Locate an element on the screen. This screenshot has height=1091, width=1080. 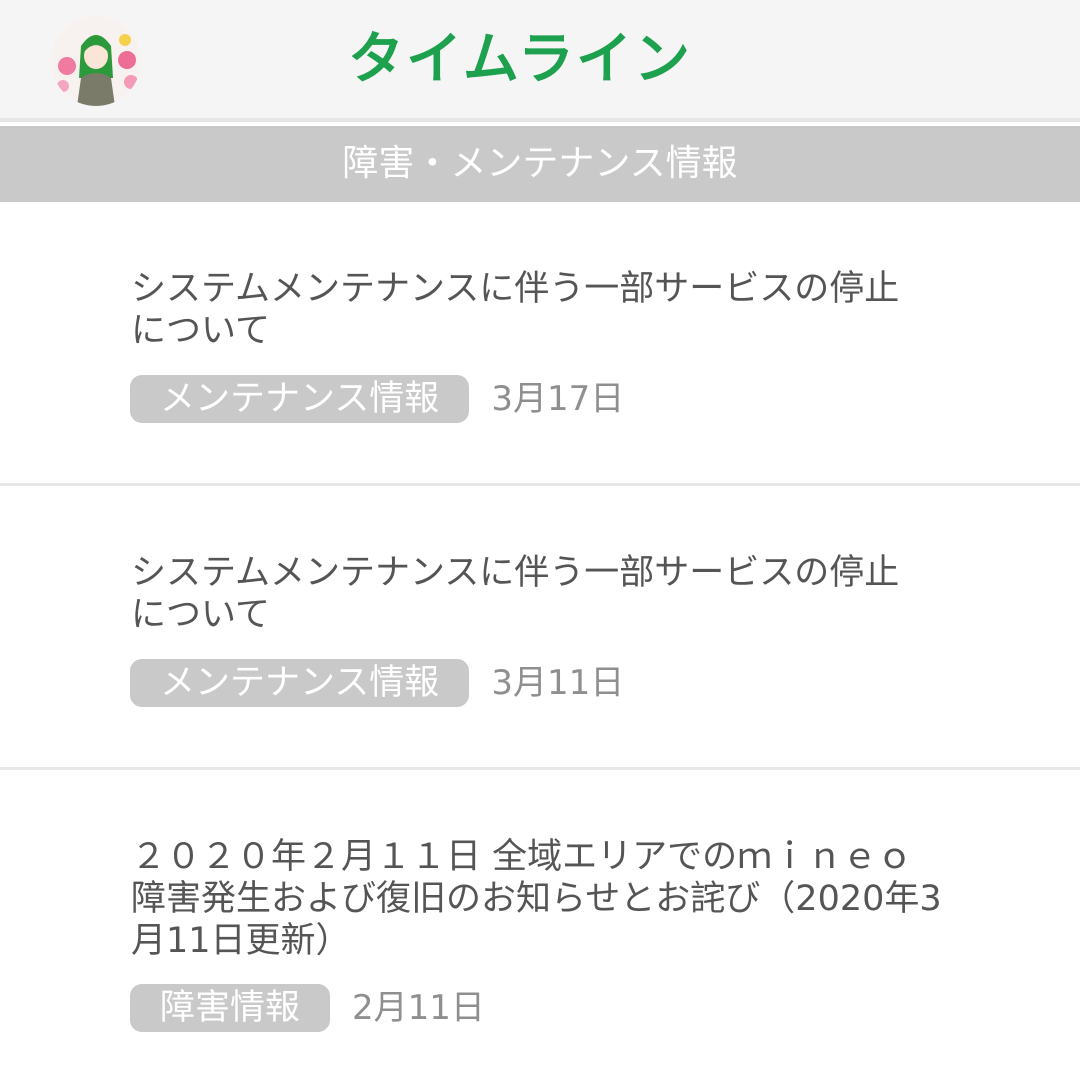
item-meta: 障害情報 2月11日 is located at coordinates (307, 1008).